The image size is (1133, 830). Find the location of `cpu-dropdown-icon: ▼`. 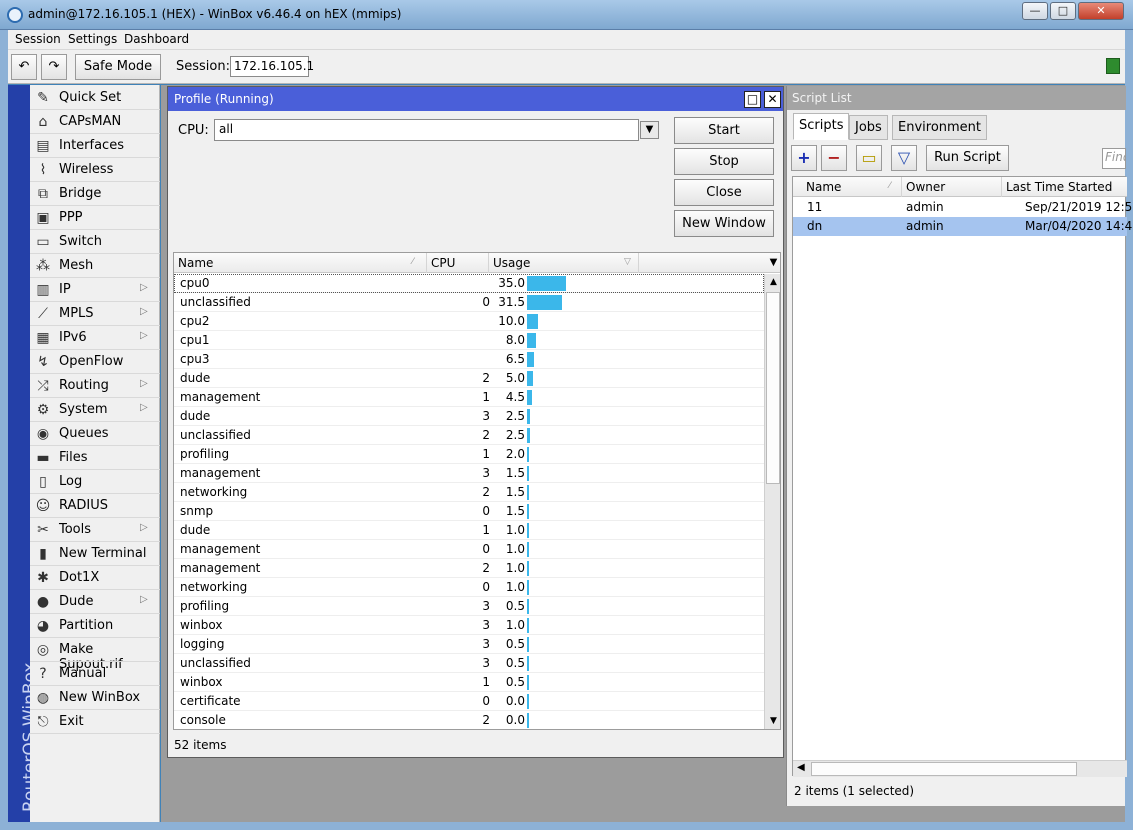

cpu-dropdown-icon: ▼ is located at coordinates (649, 130).